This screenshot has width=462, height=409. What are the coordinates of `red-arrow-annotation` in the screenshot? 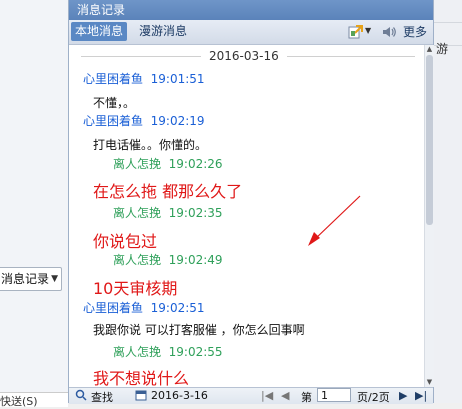 It's located at (334, 220).